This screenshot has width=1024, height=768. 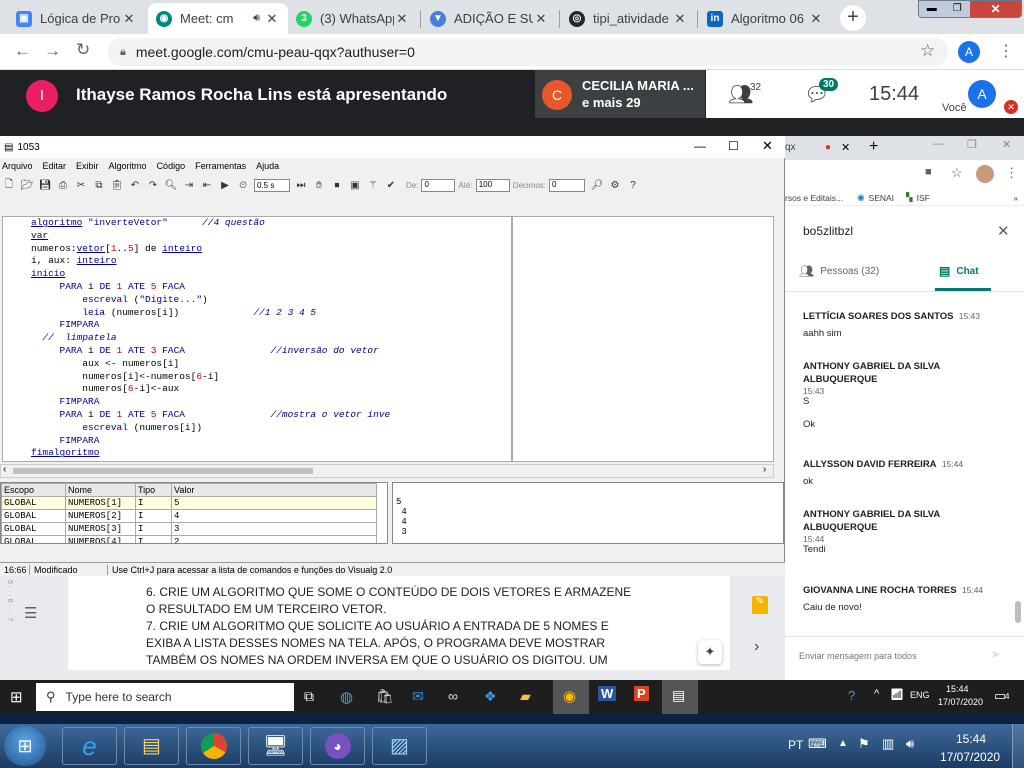 What do you see at coordinates (607, 693) in the screenshot?
I see `word-icon: W` at bounding box center [607, 693].